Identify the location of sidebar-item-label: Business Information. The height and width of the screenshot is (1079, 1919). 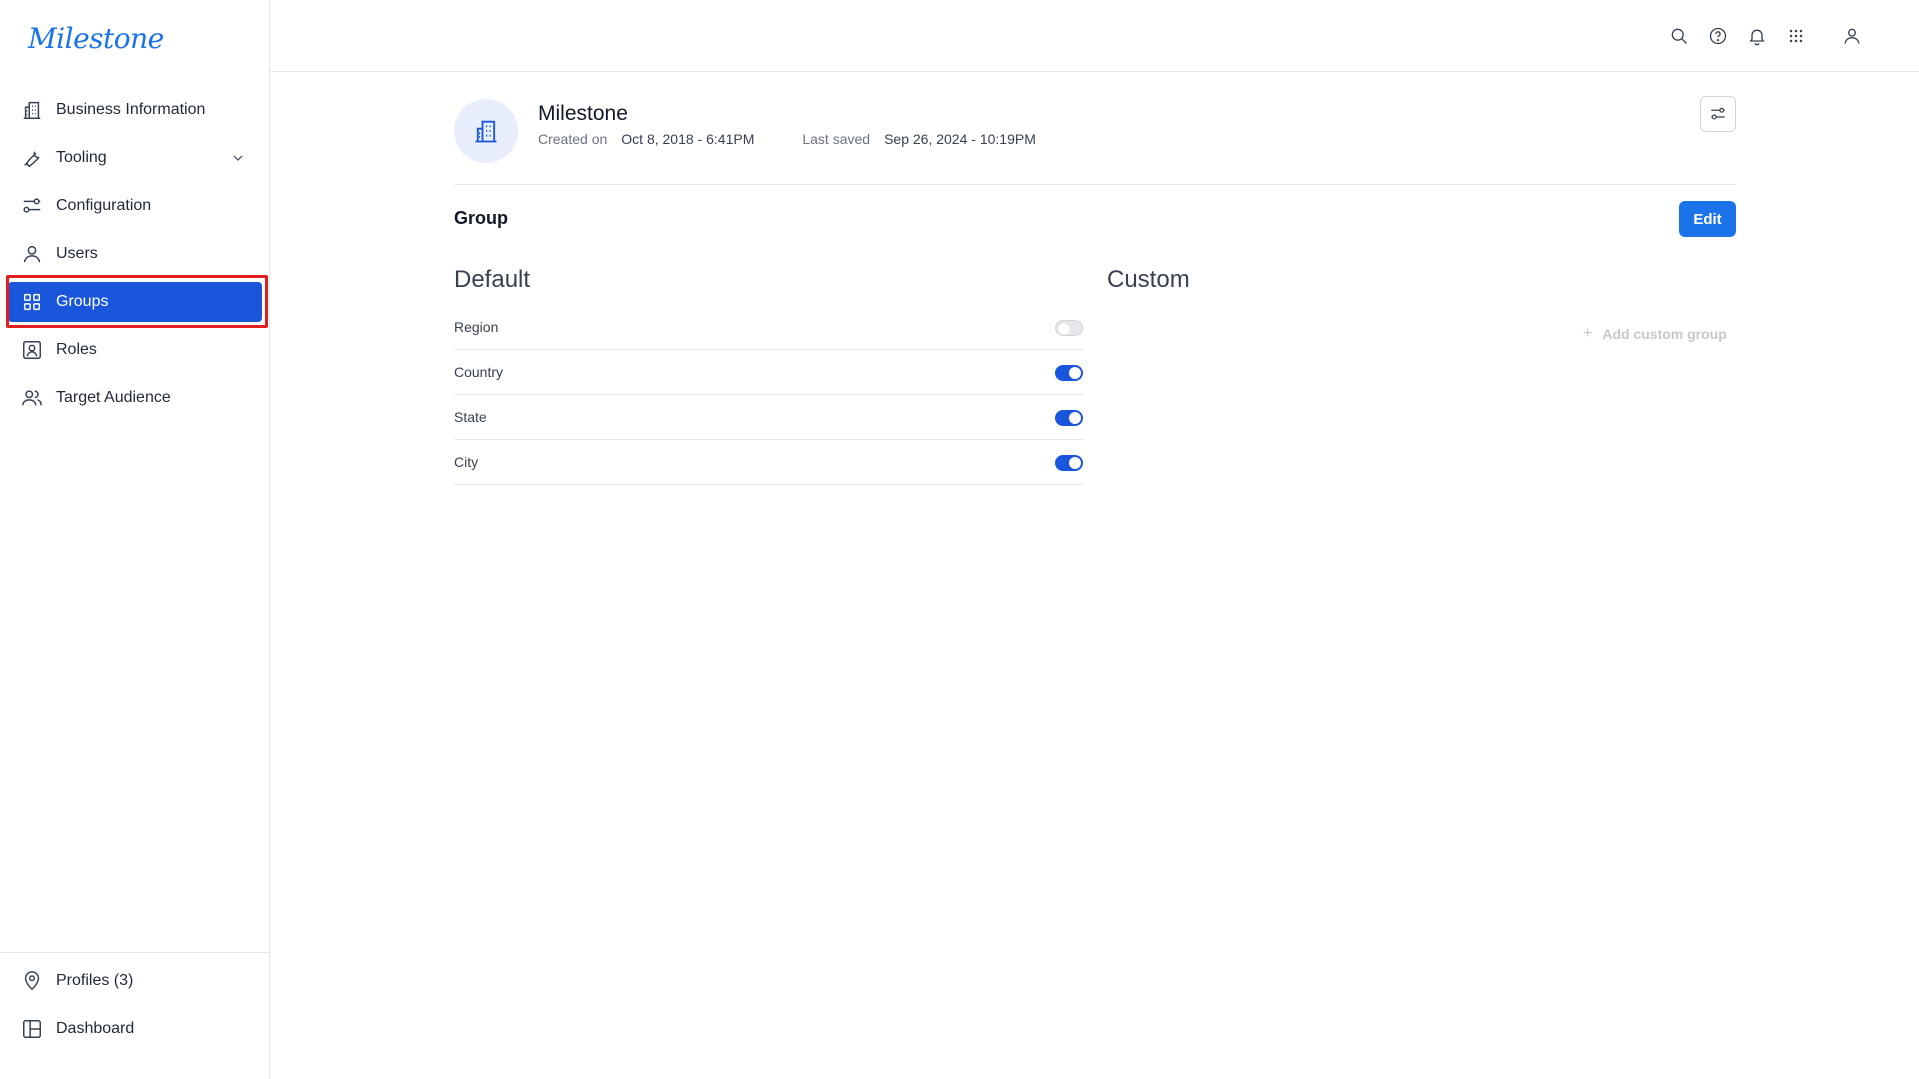
(131, 109).